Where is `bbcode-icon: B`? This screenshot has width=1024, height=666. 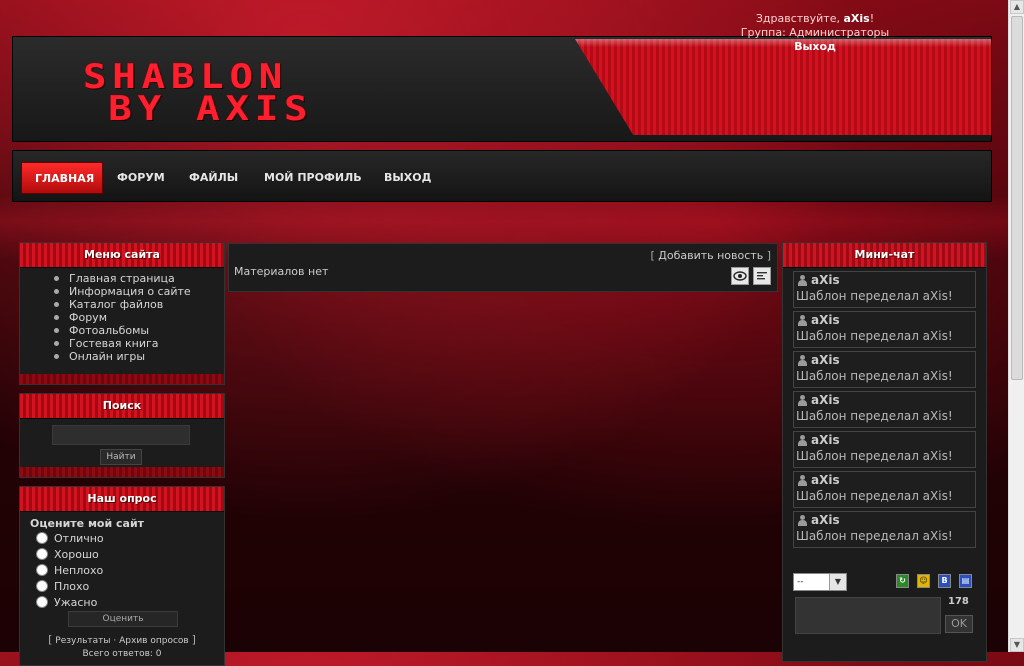
bbcode-icon: B is located at coordinates (944, 581).